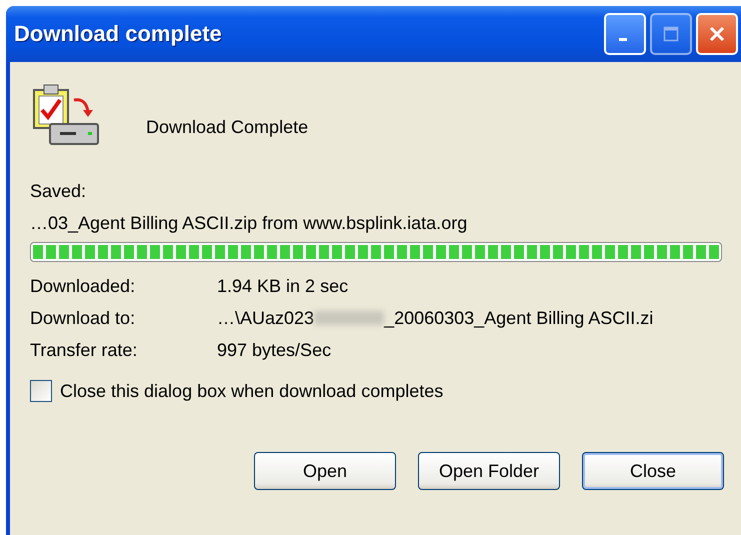 The image size is (741, 535). What do you see at coordinates (83, 318) in the screenshot?
I see `detail-label: Download to:` at bounding box center [83, 318].